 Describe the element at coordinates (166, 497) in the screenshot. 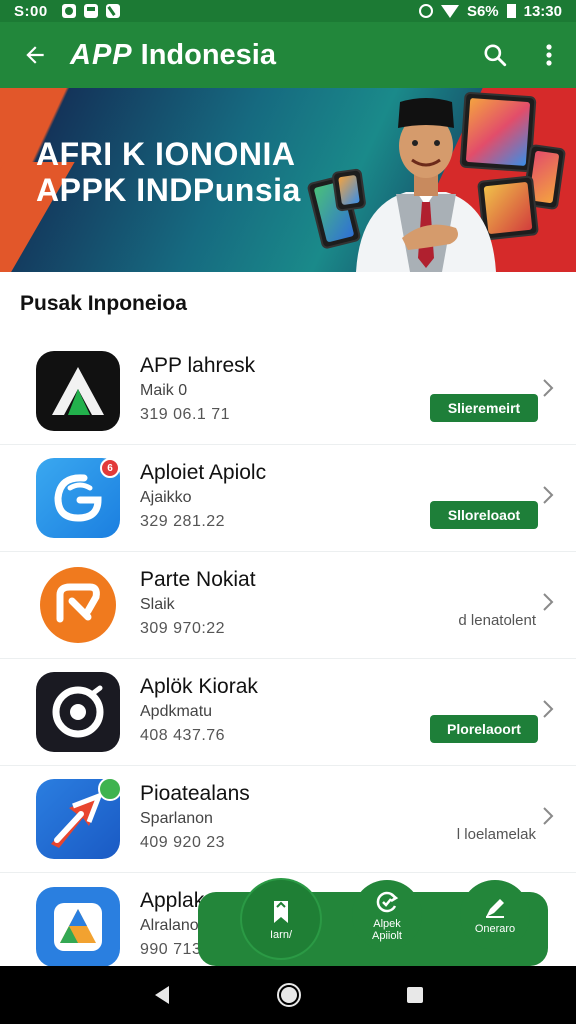

I see `app-subtitle: Ajaikko` at that location.